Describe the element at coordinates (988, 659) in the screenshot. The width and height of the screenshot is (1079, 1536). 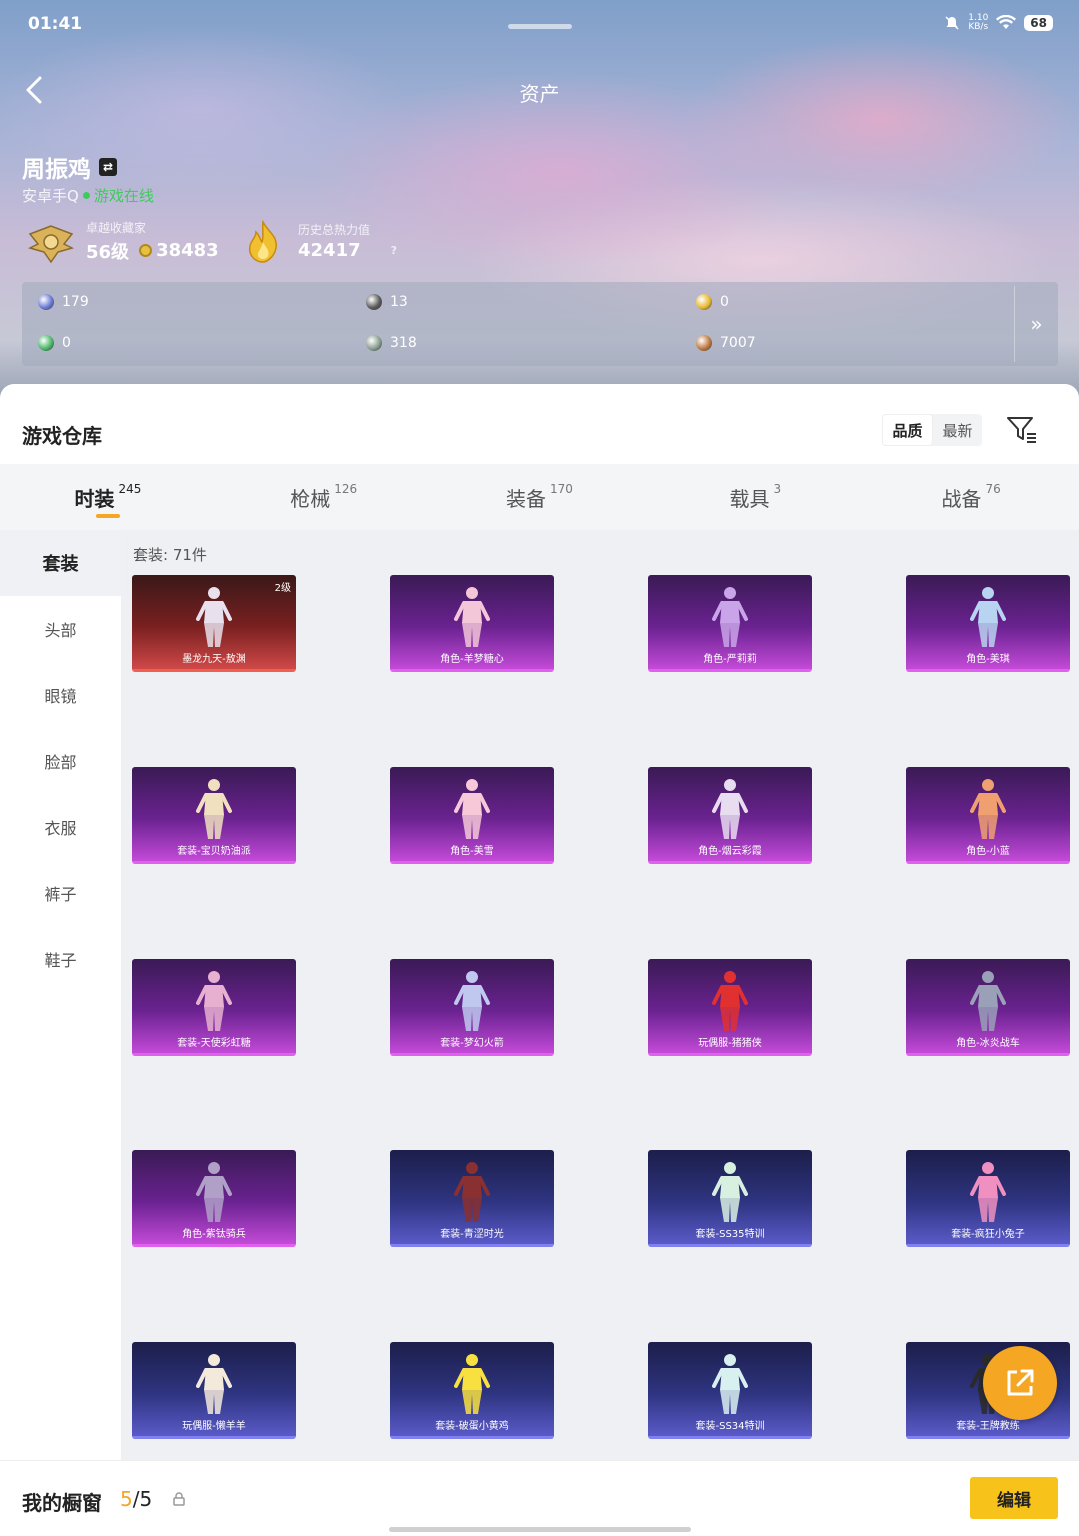
I see `item-label: 角色-美琪` at that location.